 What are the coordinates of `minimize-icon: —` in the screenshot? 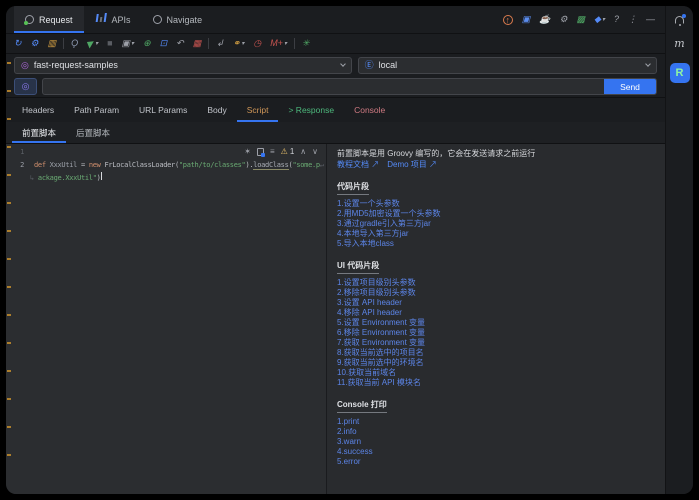 It's located at (650, 19).